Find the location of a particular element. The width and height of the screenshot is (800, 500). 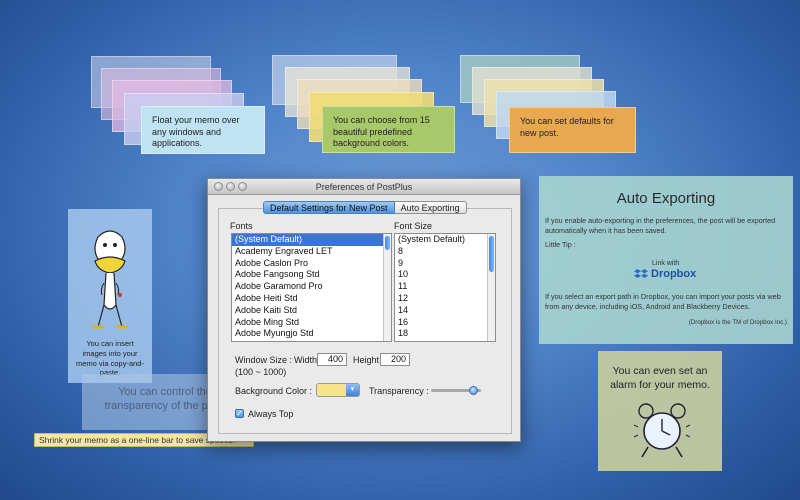

font-list-item: Adobe Kaiti Std is located at coordinates (311, 311).